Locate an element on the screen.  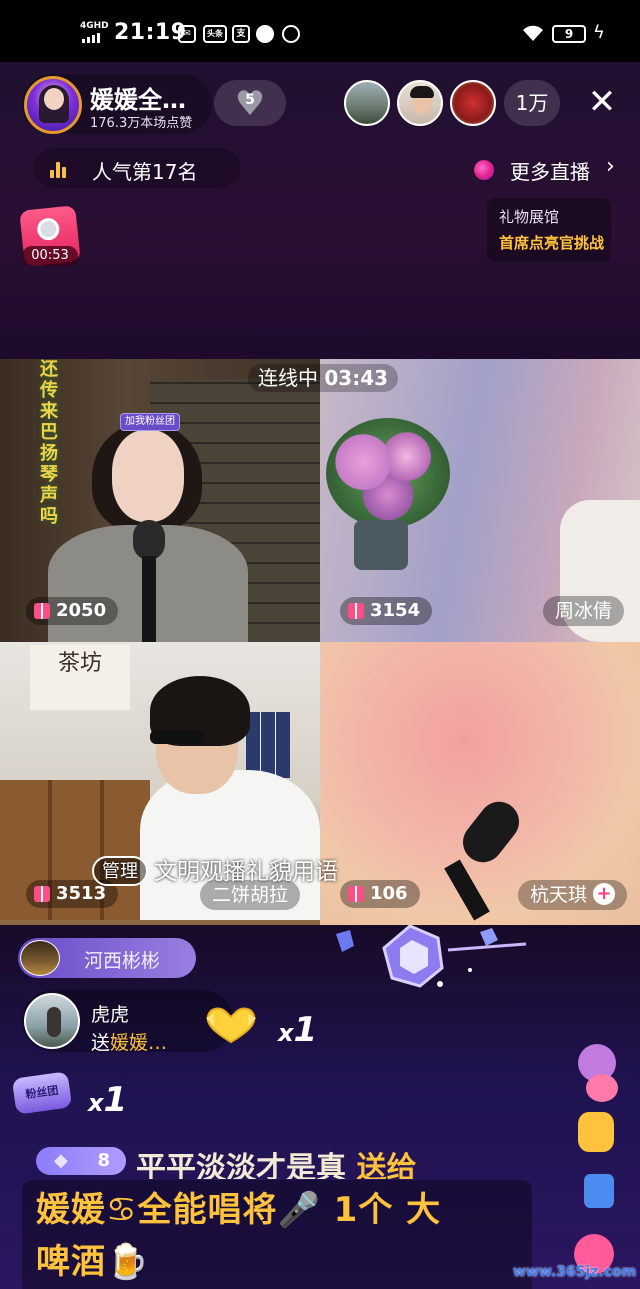
gift-hall-subtitle: 首席点亮官挑战 is located at coordinates (552, 243).